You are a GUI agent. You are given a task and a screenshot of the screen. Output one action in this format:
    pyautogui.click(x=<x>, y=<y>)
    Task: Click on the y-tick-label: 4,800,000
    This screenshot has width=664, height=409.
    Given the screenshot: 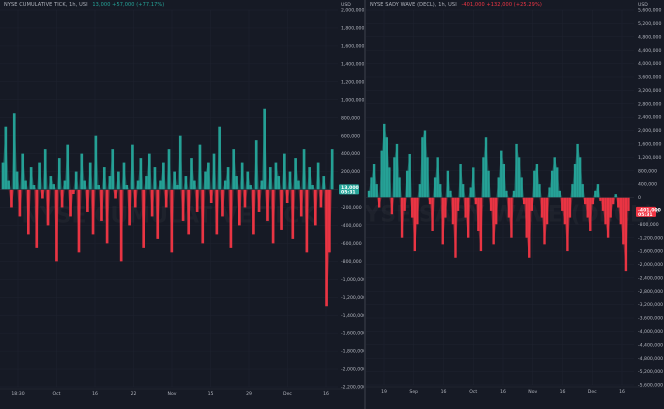 What is the action you would take?
    pyautogui.click(x=649, y=37)
    